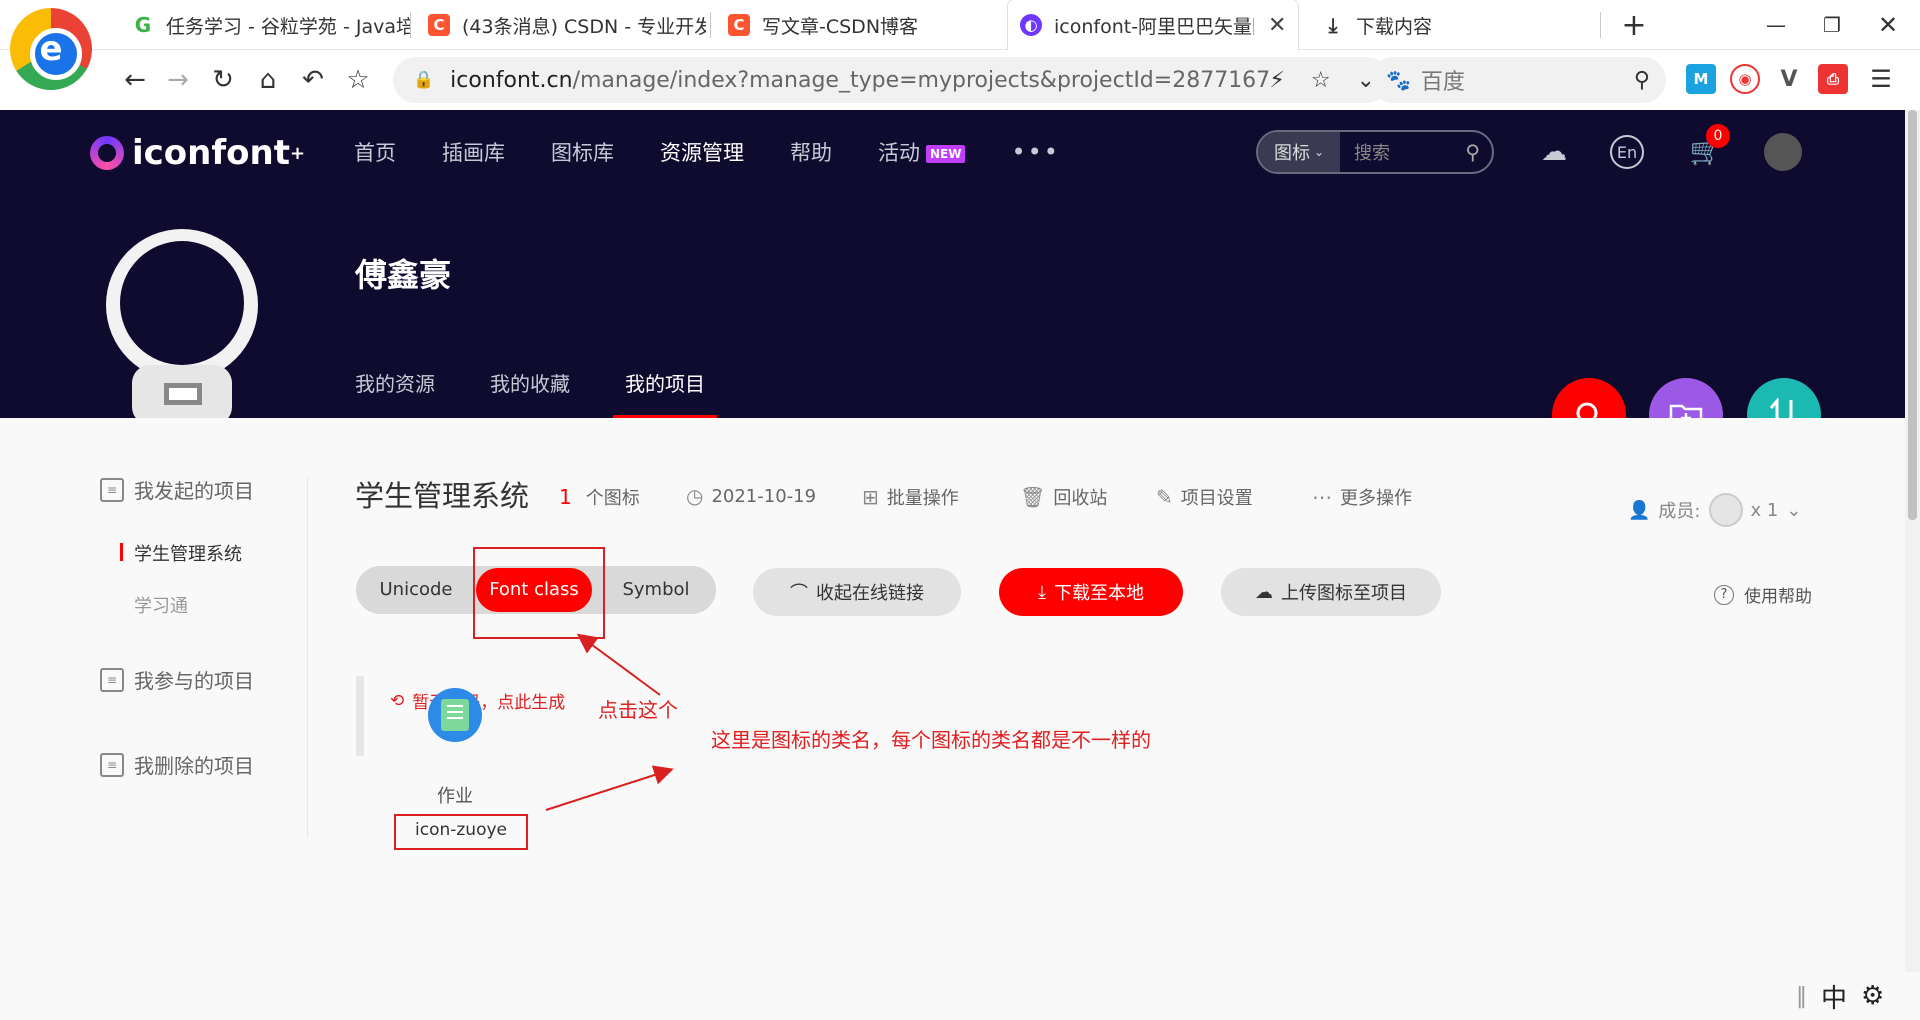 This screenshot has height=1020, width=1920. I want to click on home-button: ⌂, so click(268, 80).